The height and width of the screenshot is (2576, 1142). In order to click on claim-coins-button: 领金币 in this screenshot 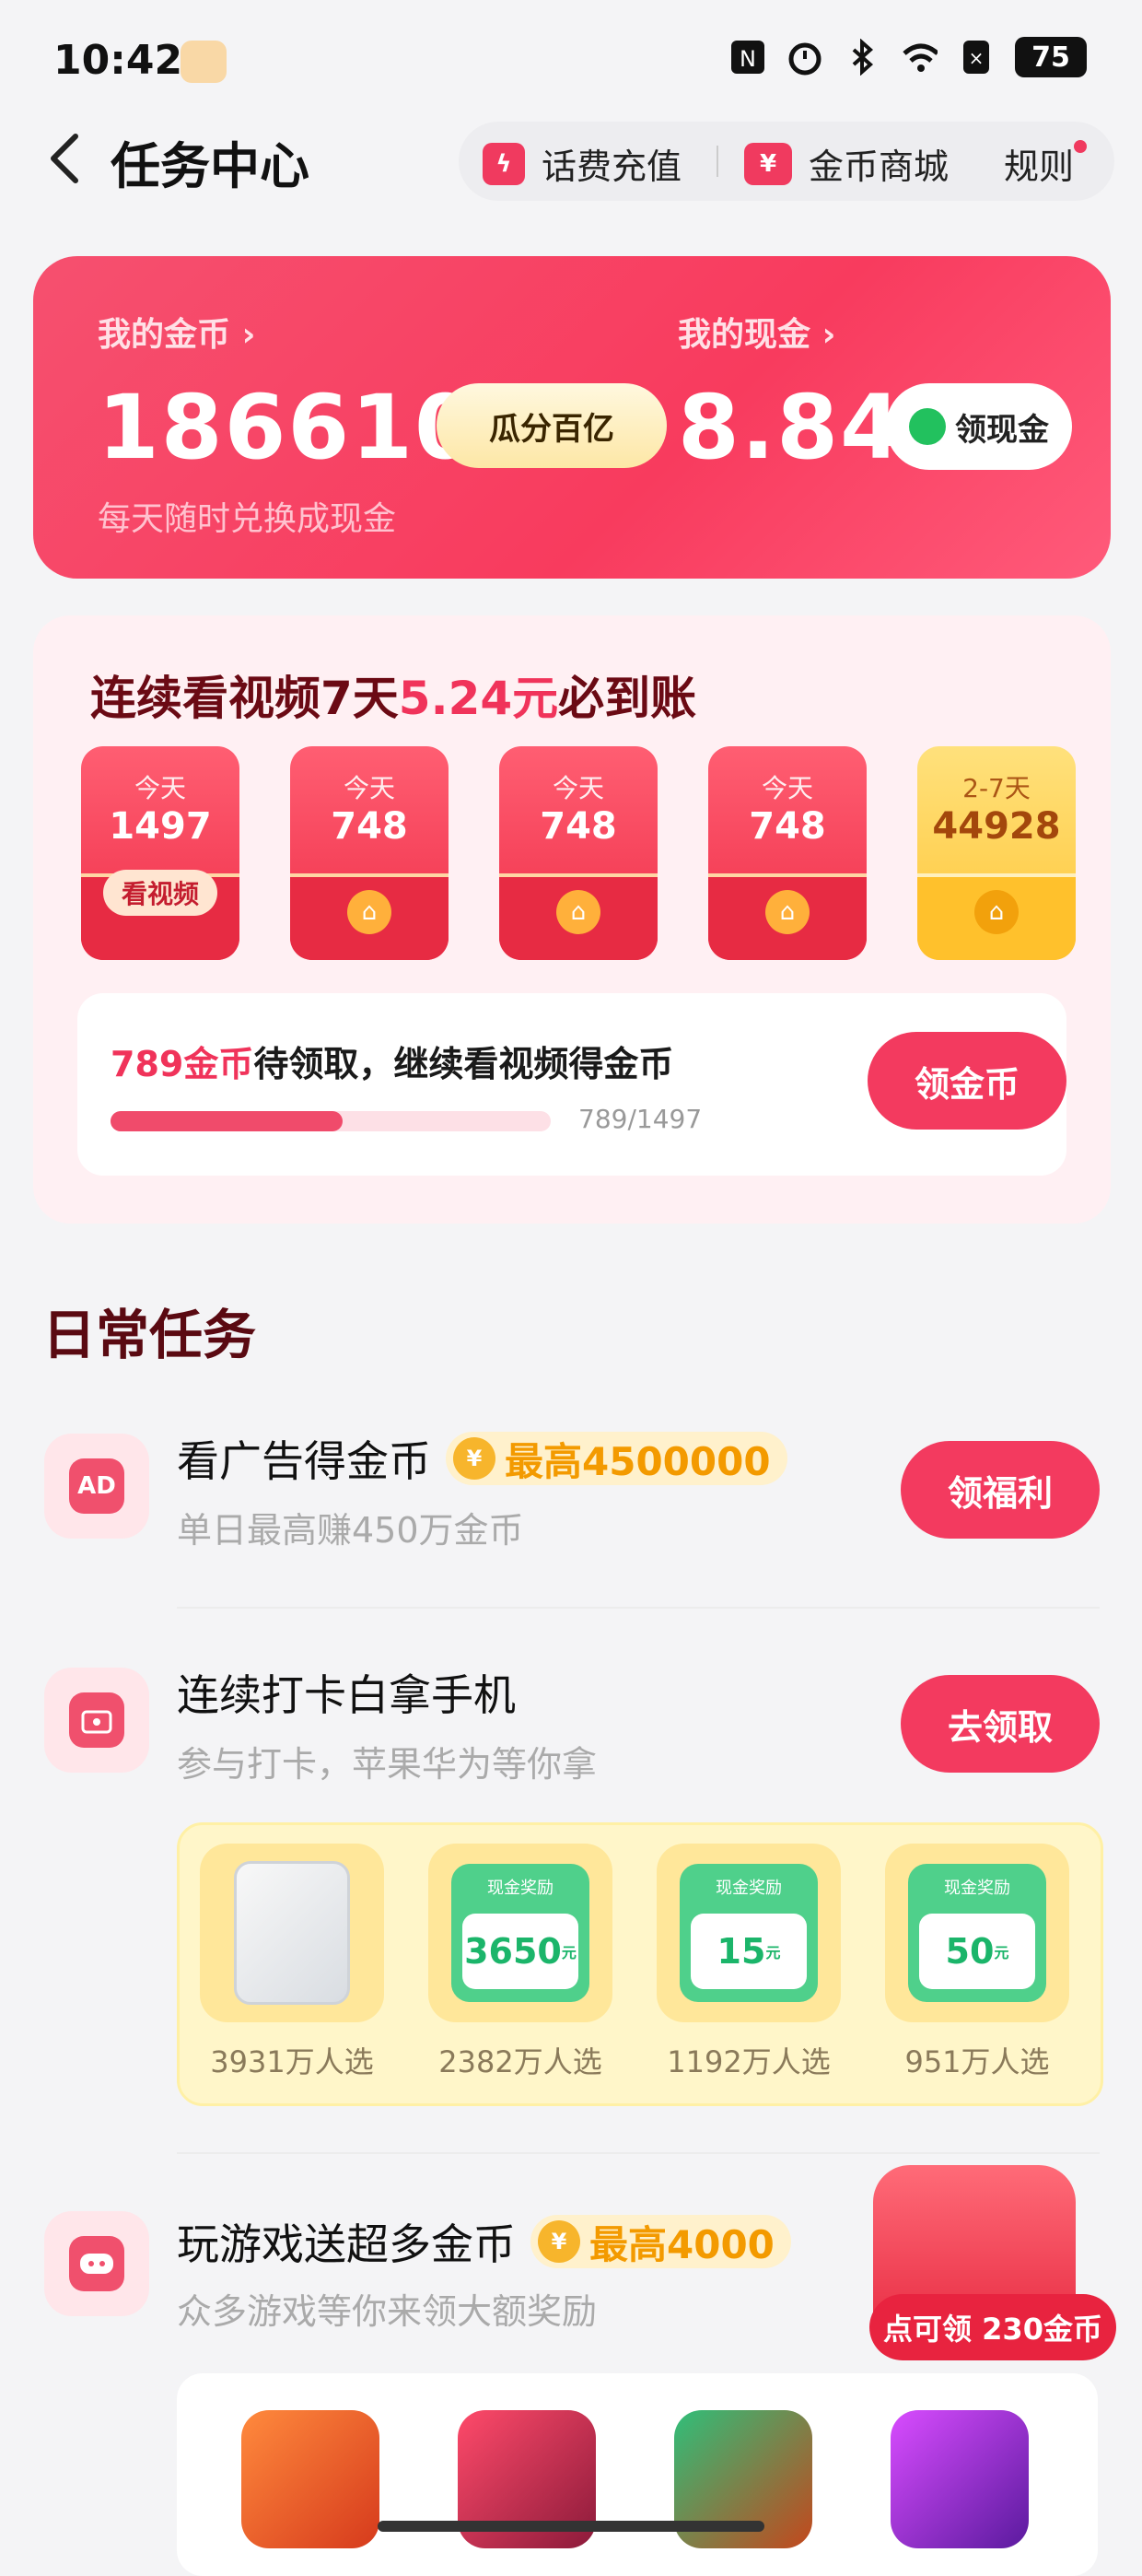, I will do `click(967, 1081)`.